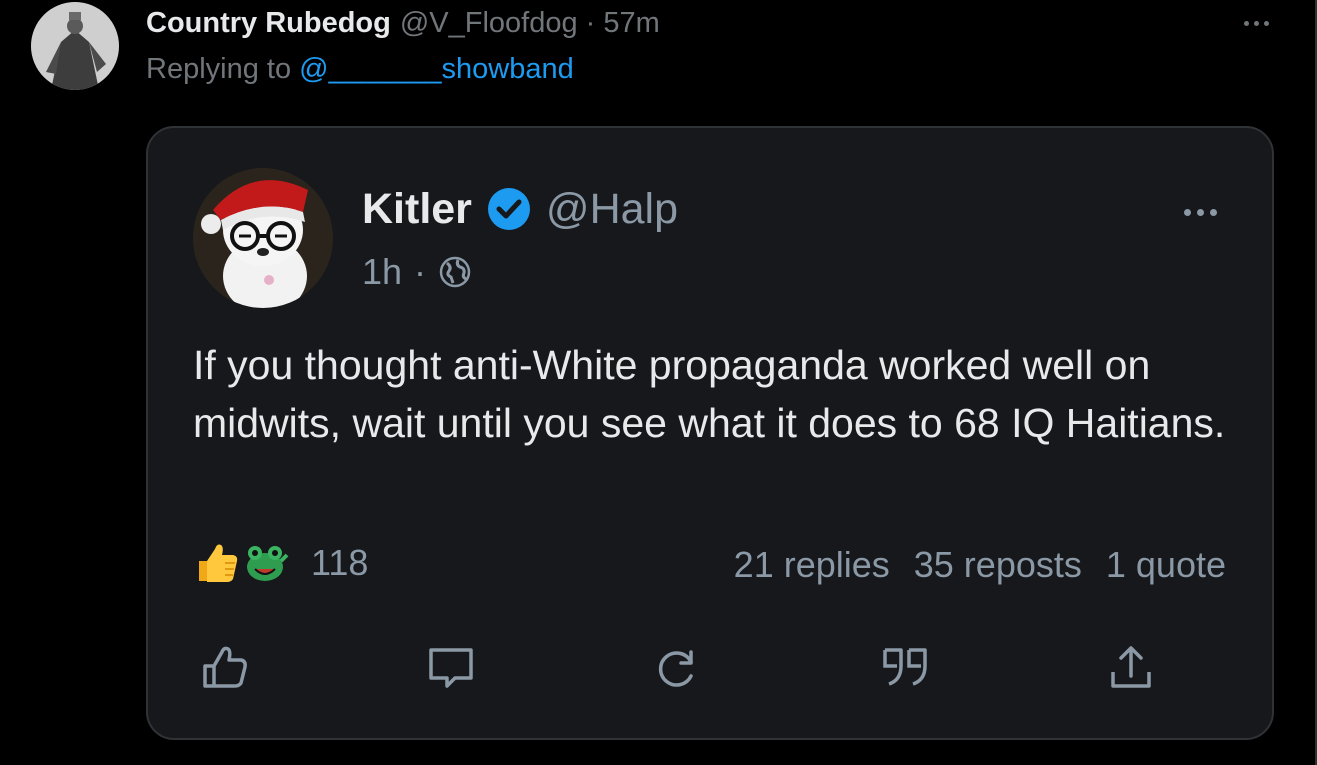 Image resolution: width=1317 pixels, height=765 pixels. I want to click on quoted-handle: @Halp, so click(612, 209).